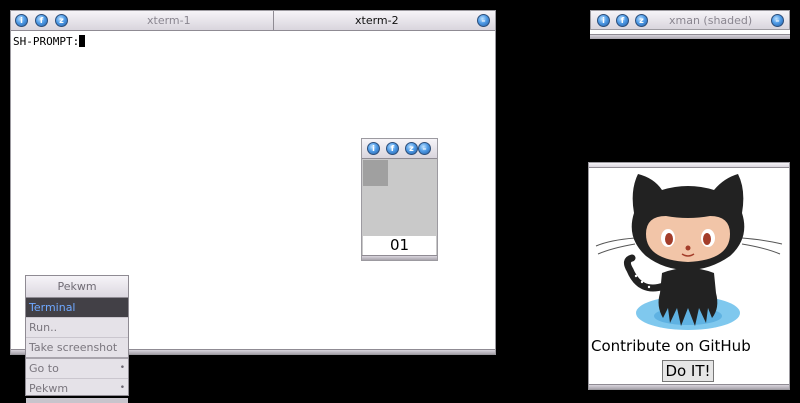 Image resolution: width=800 pixels, height=403 pixels. I want to click on octocat-image, so click(689, 252).